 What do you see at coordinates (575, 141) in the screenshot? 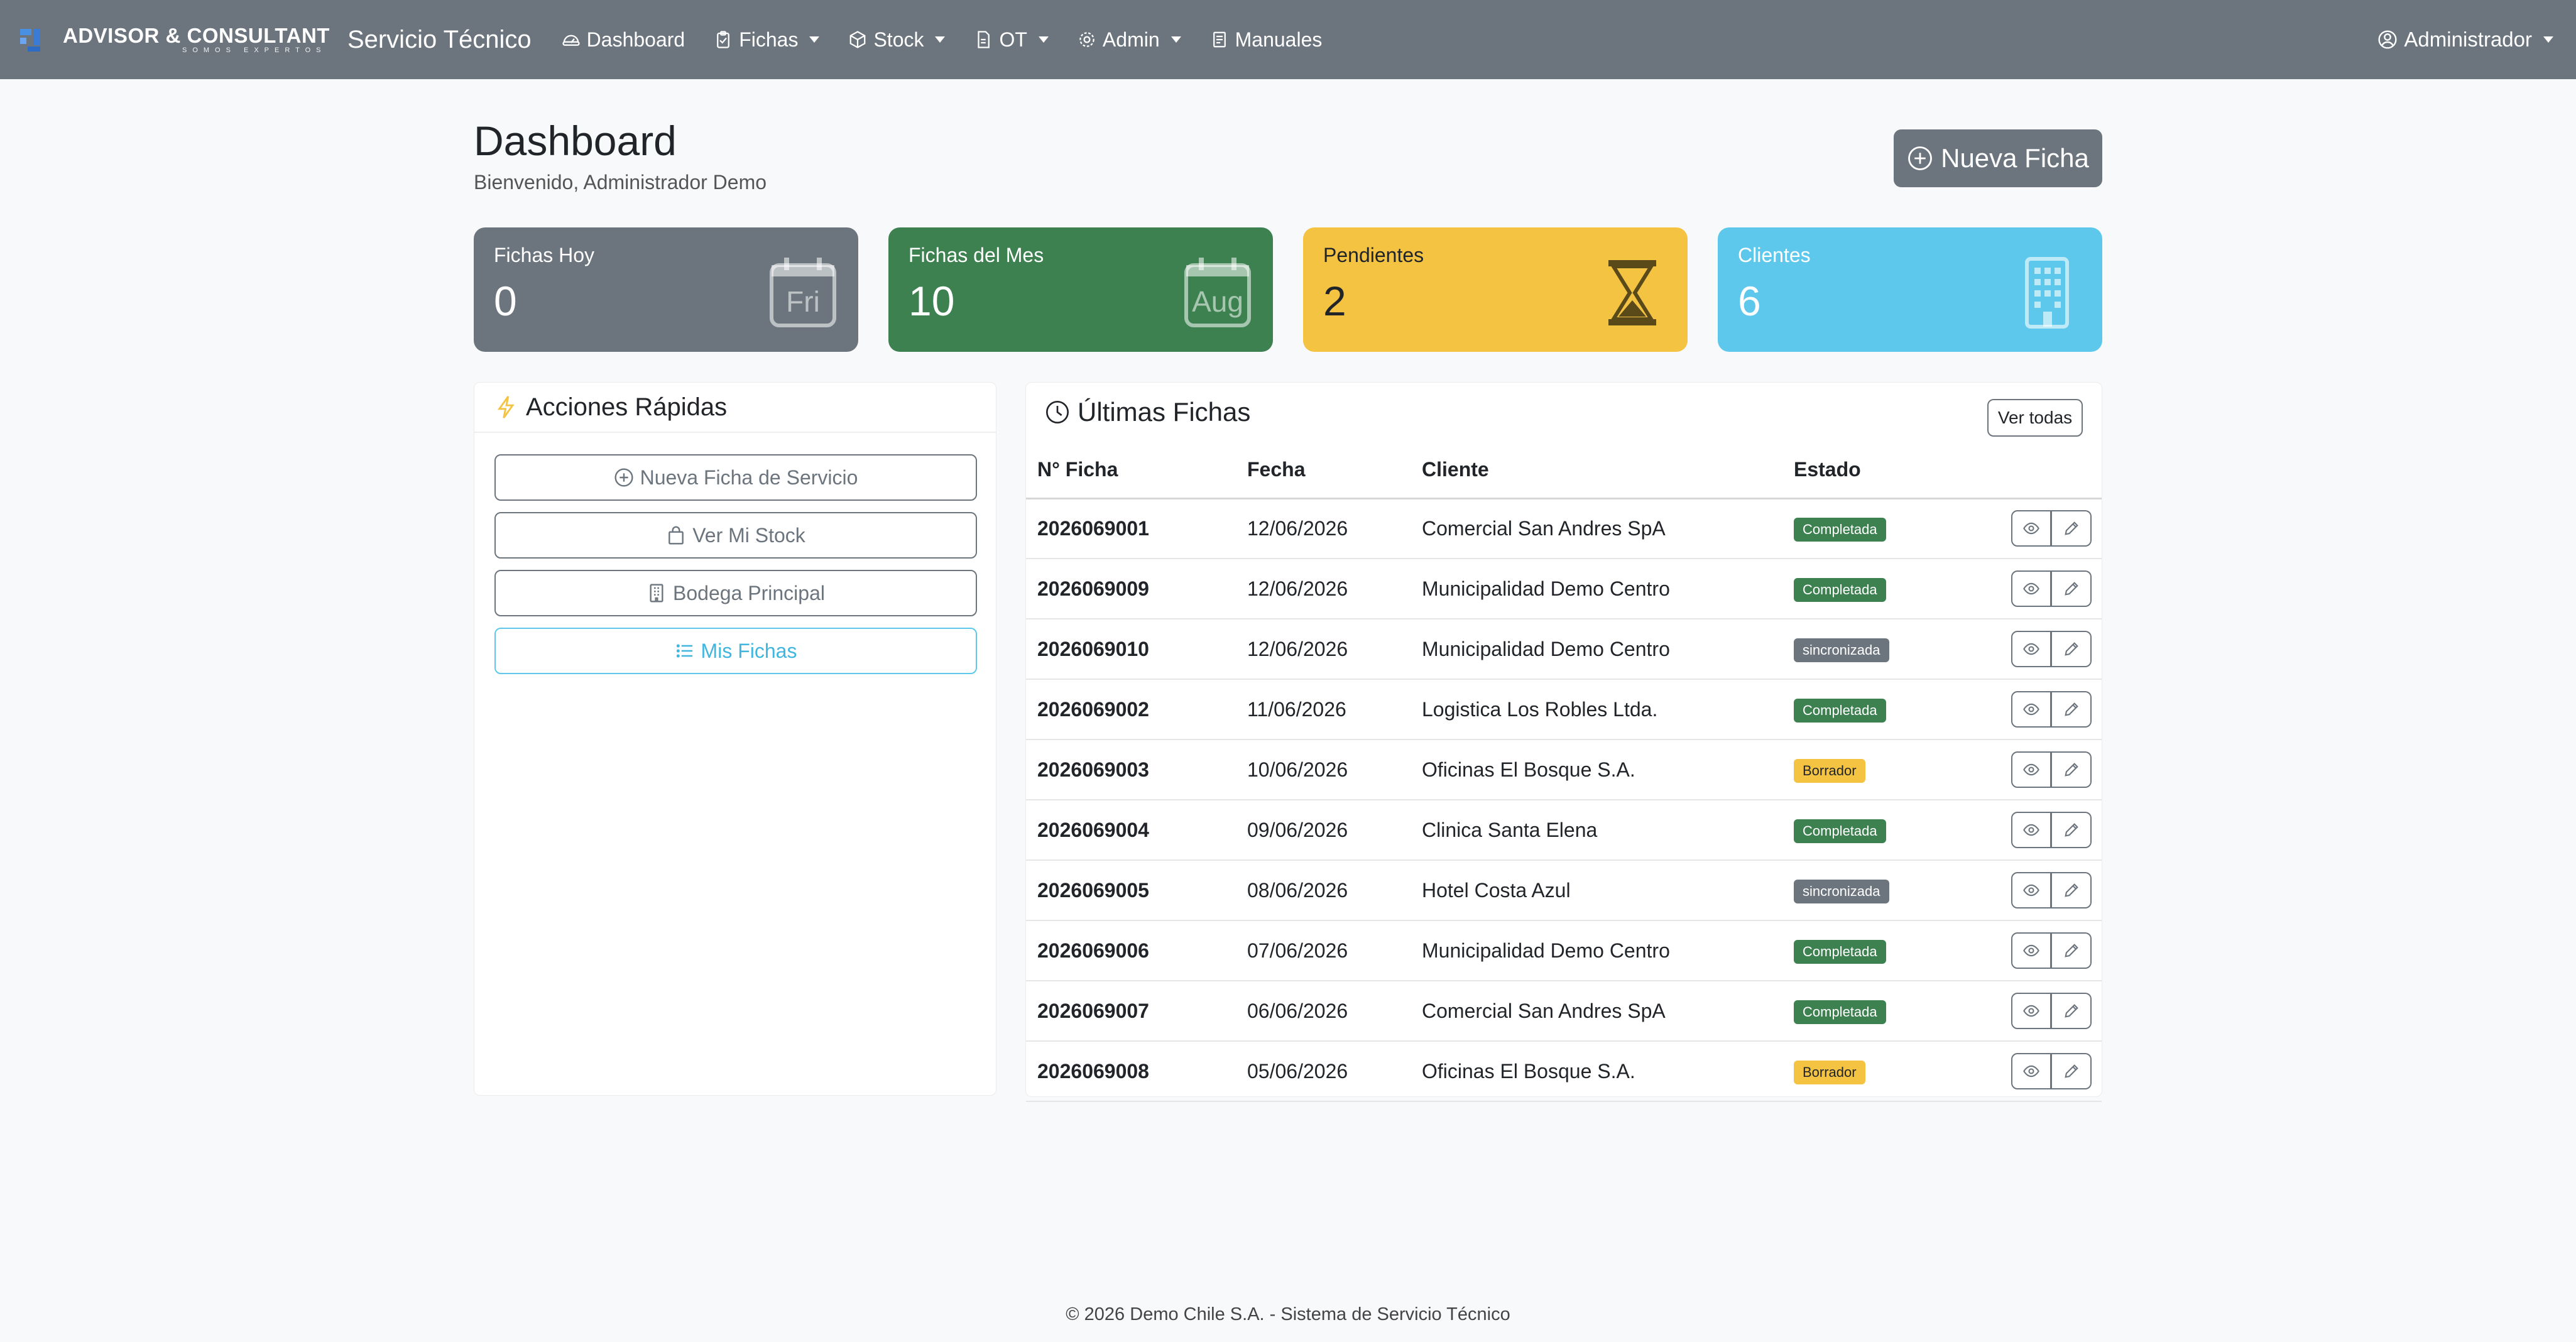
I see `page-title: Dashboard` at bounding box center [575, 141].